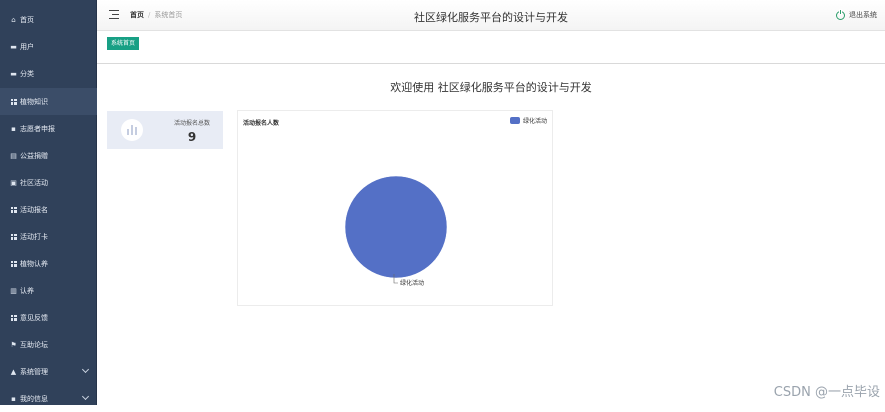  I want to click on flag-icon: ⚑, so click(13, 344).